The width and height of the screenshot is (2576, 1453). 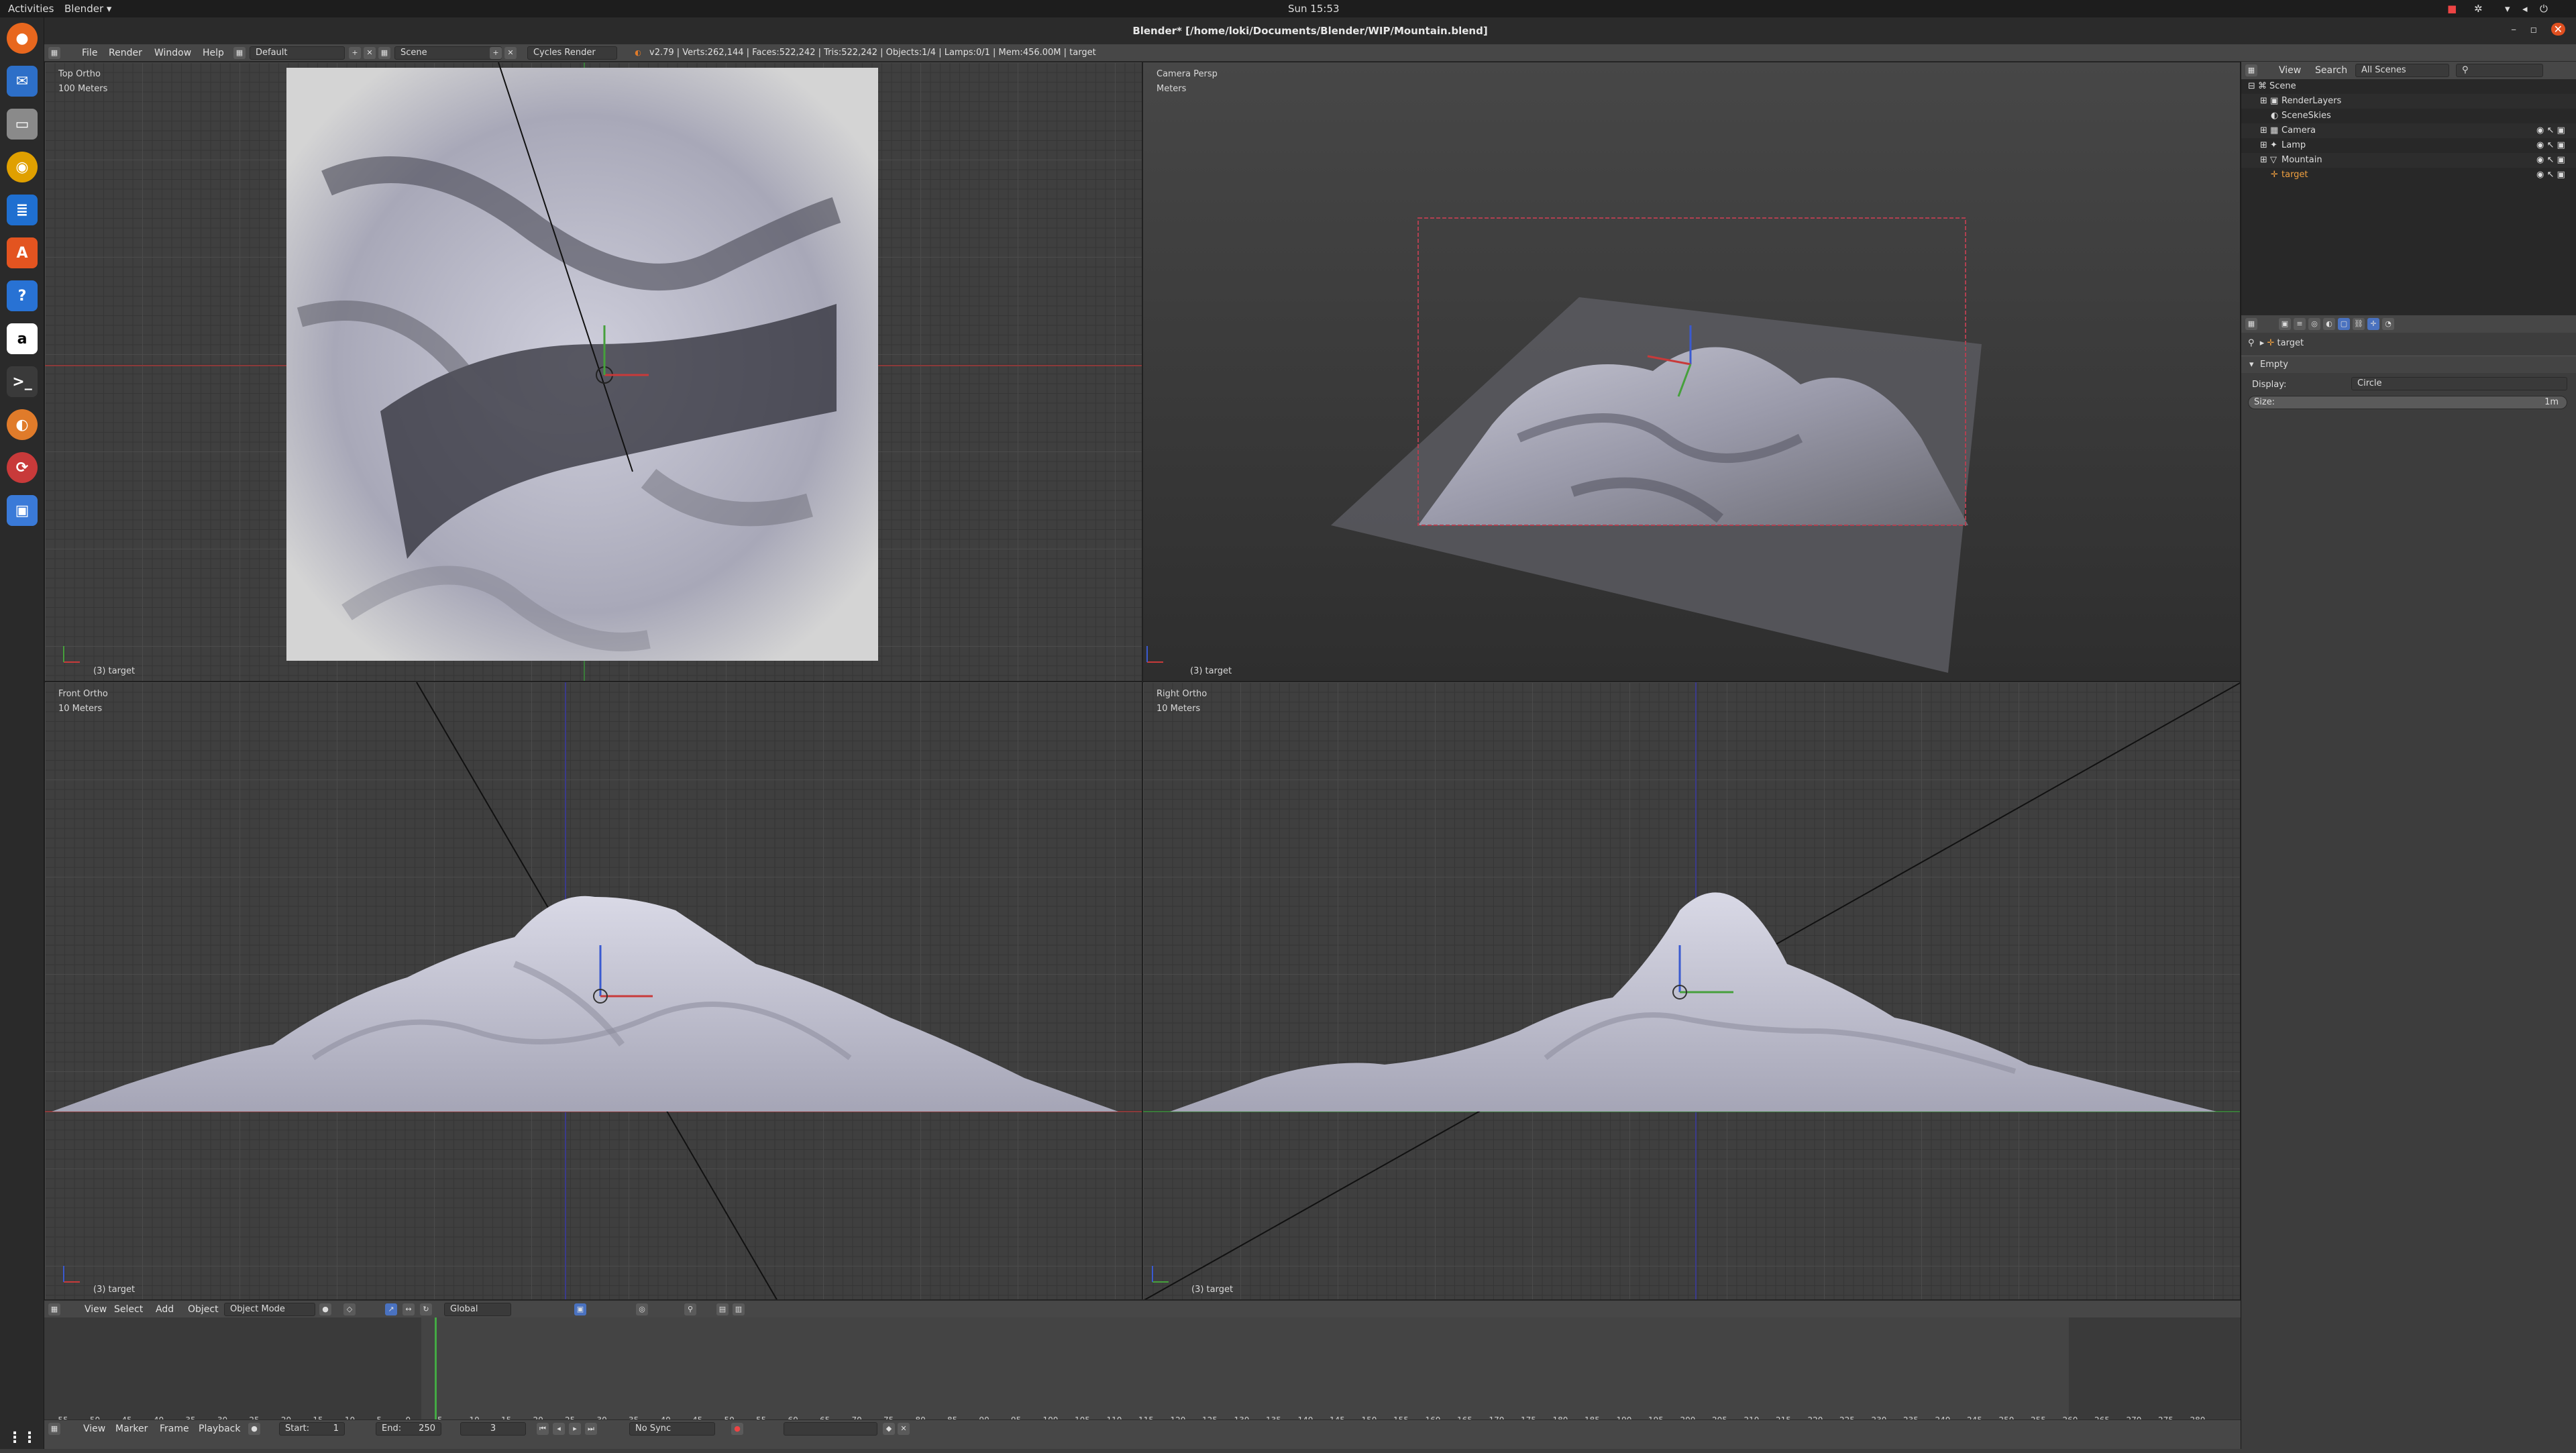 What do you see at coordinates (2359, 324) in the screenshot?
I see `constraints-tab-icon: ⛓` at bounding box center [2359, 324].